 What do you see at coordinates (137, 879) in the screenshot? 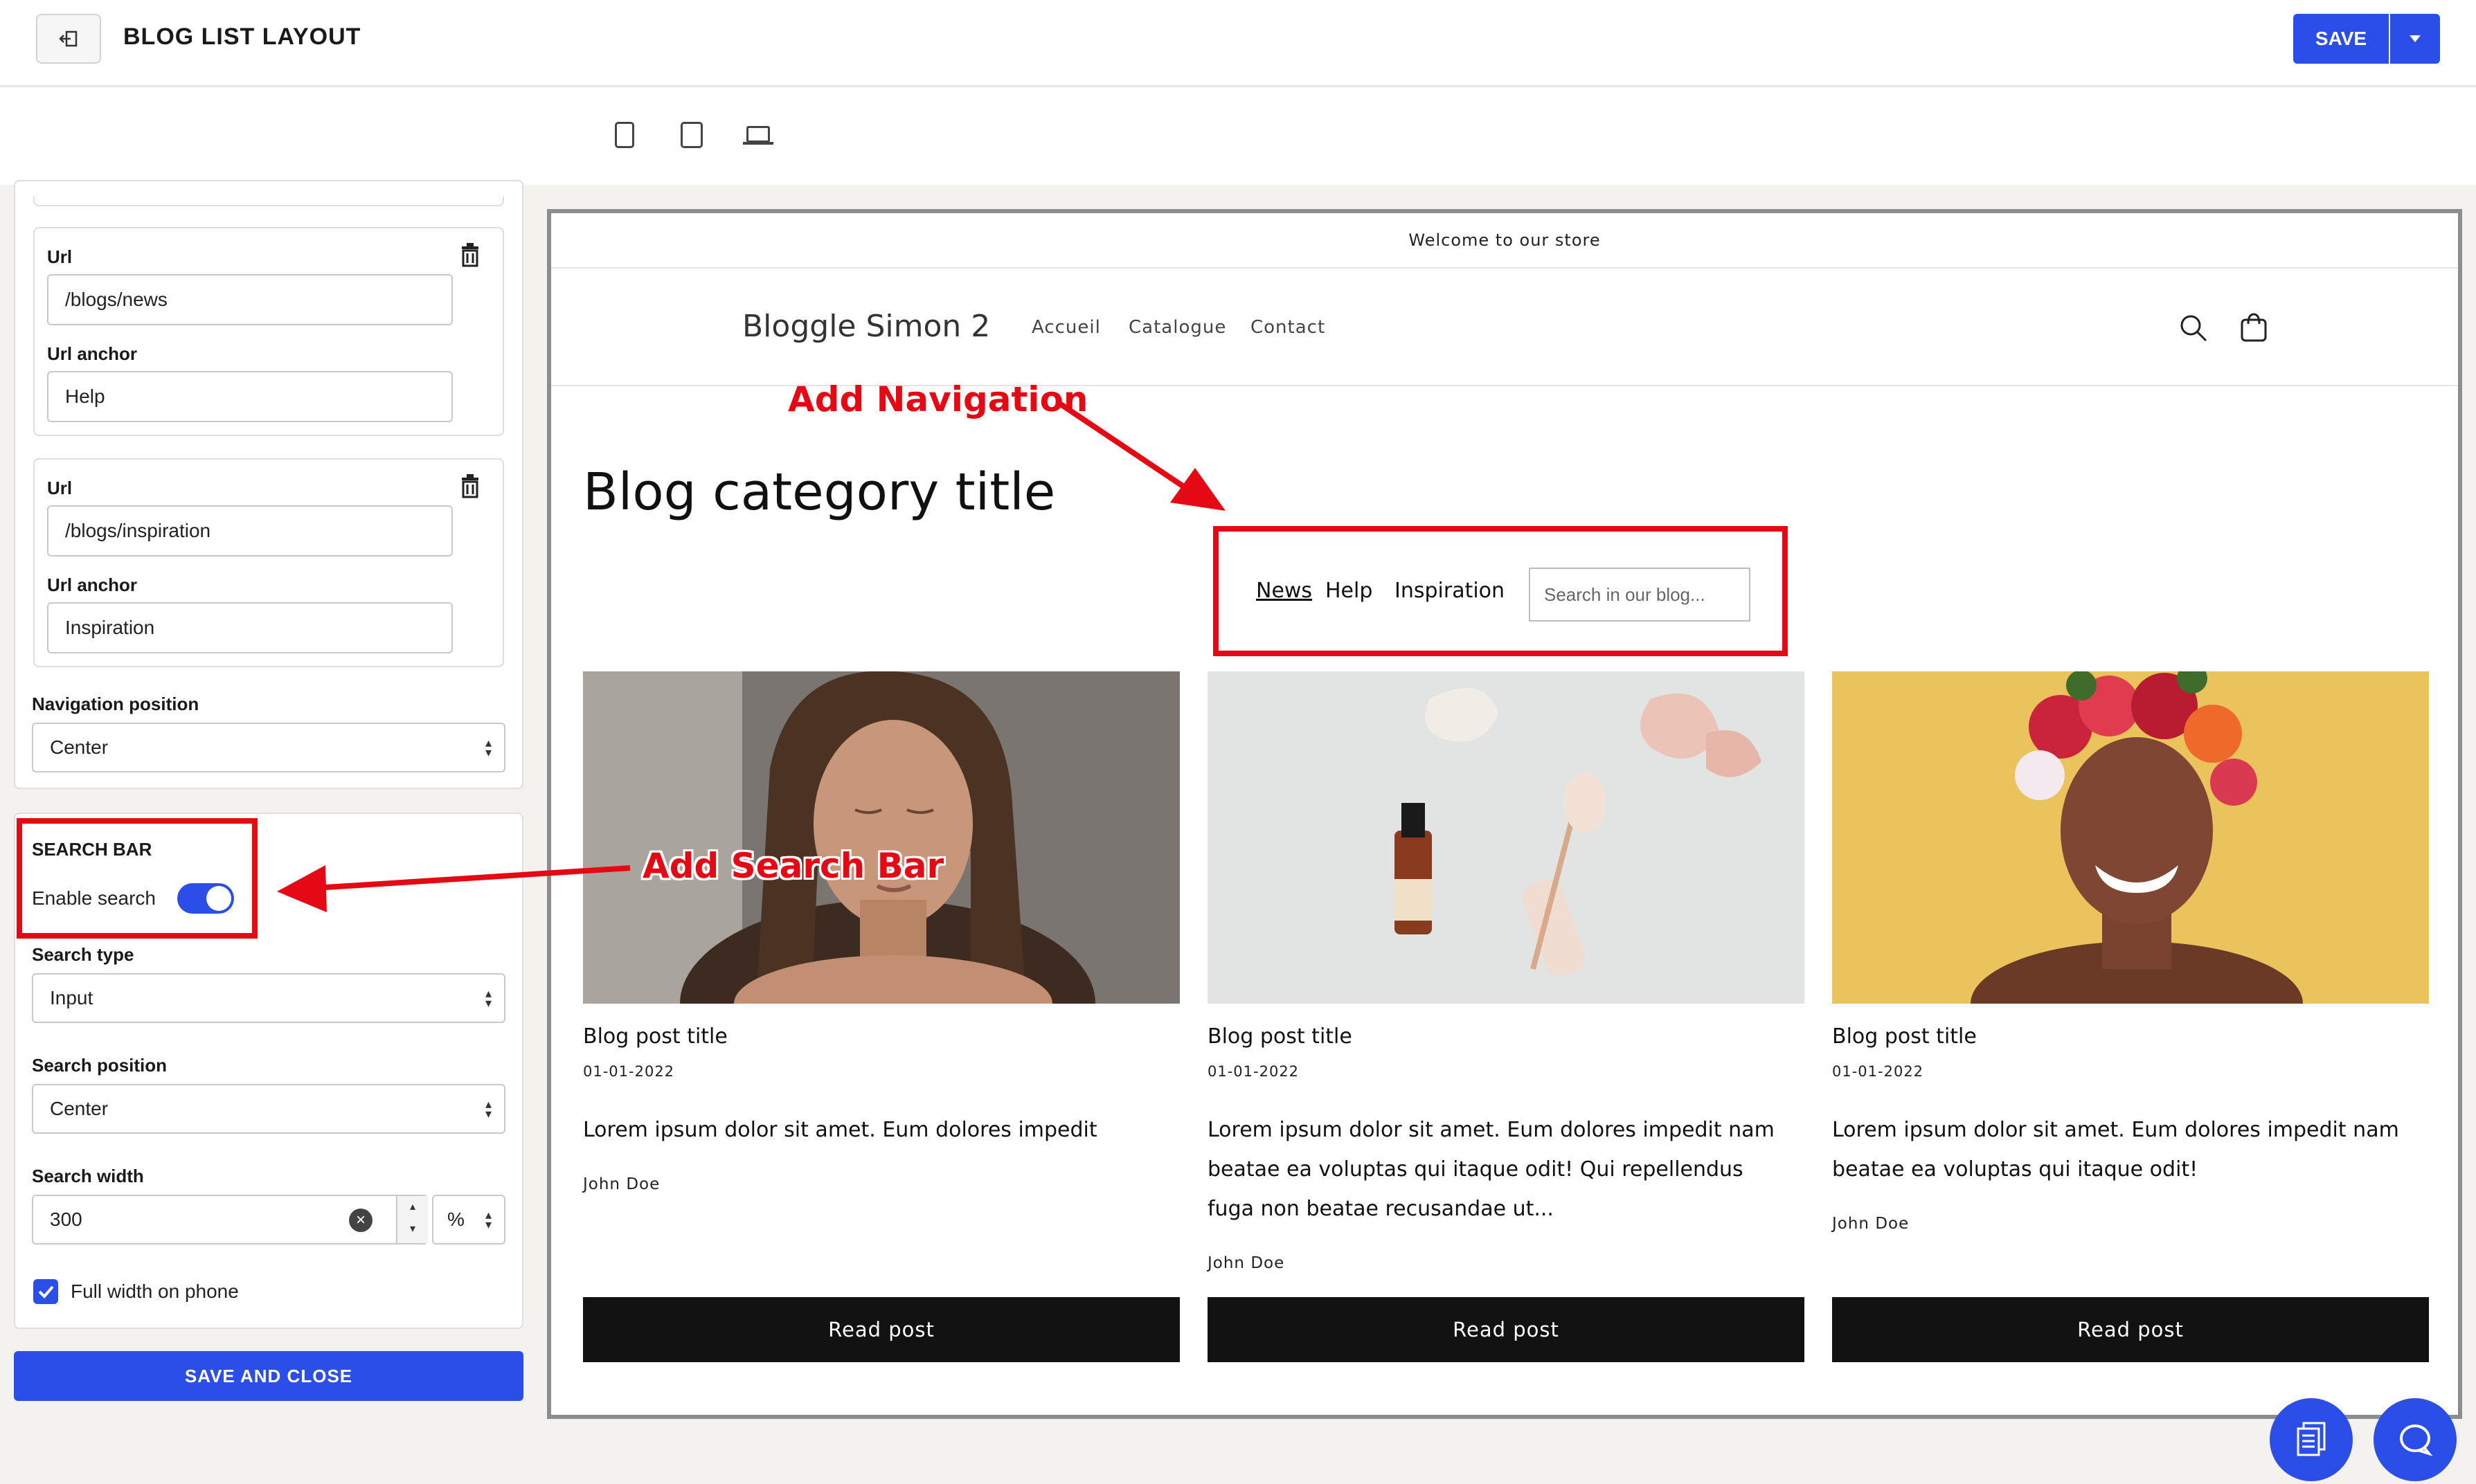
I see `search-bar-highlight-box` at bounding box center [137, 879].